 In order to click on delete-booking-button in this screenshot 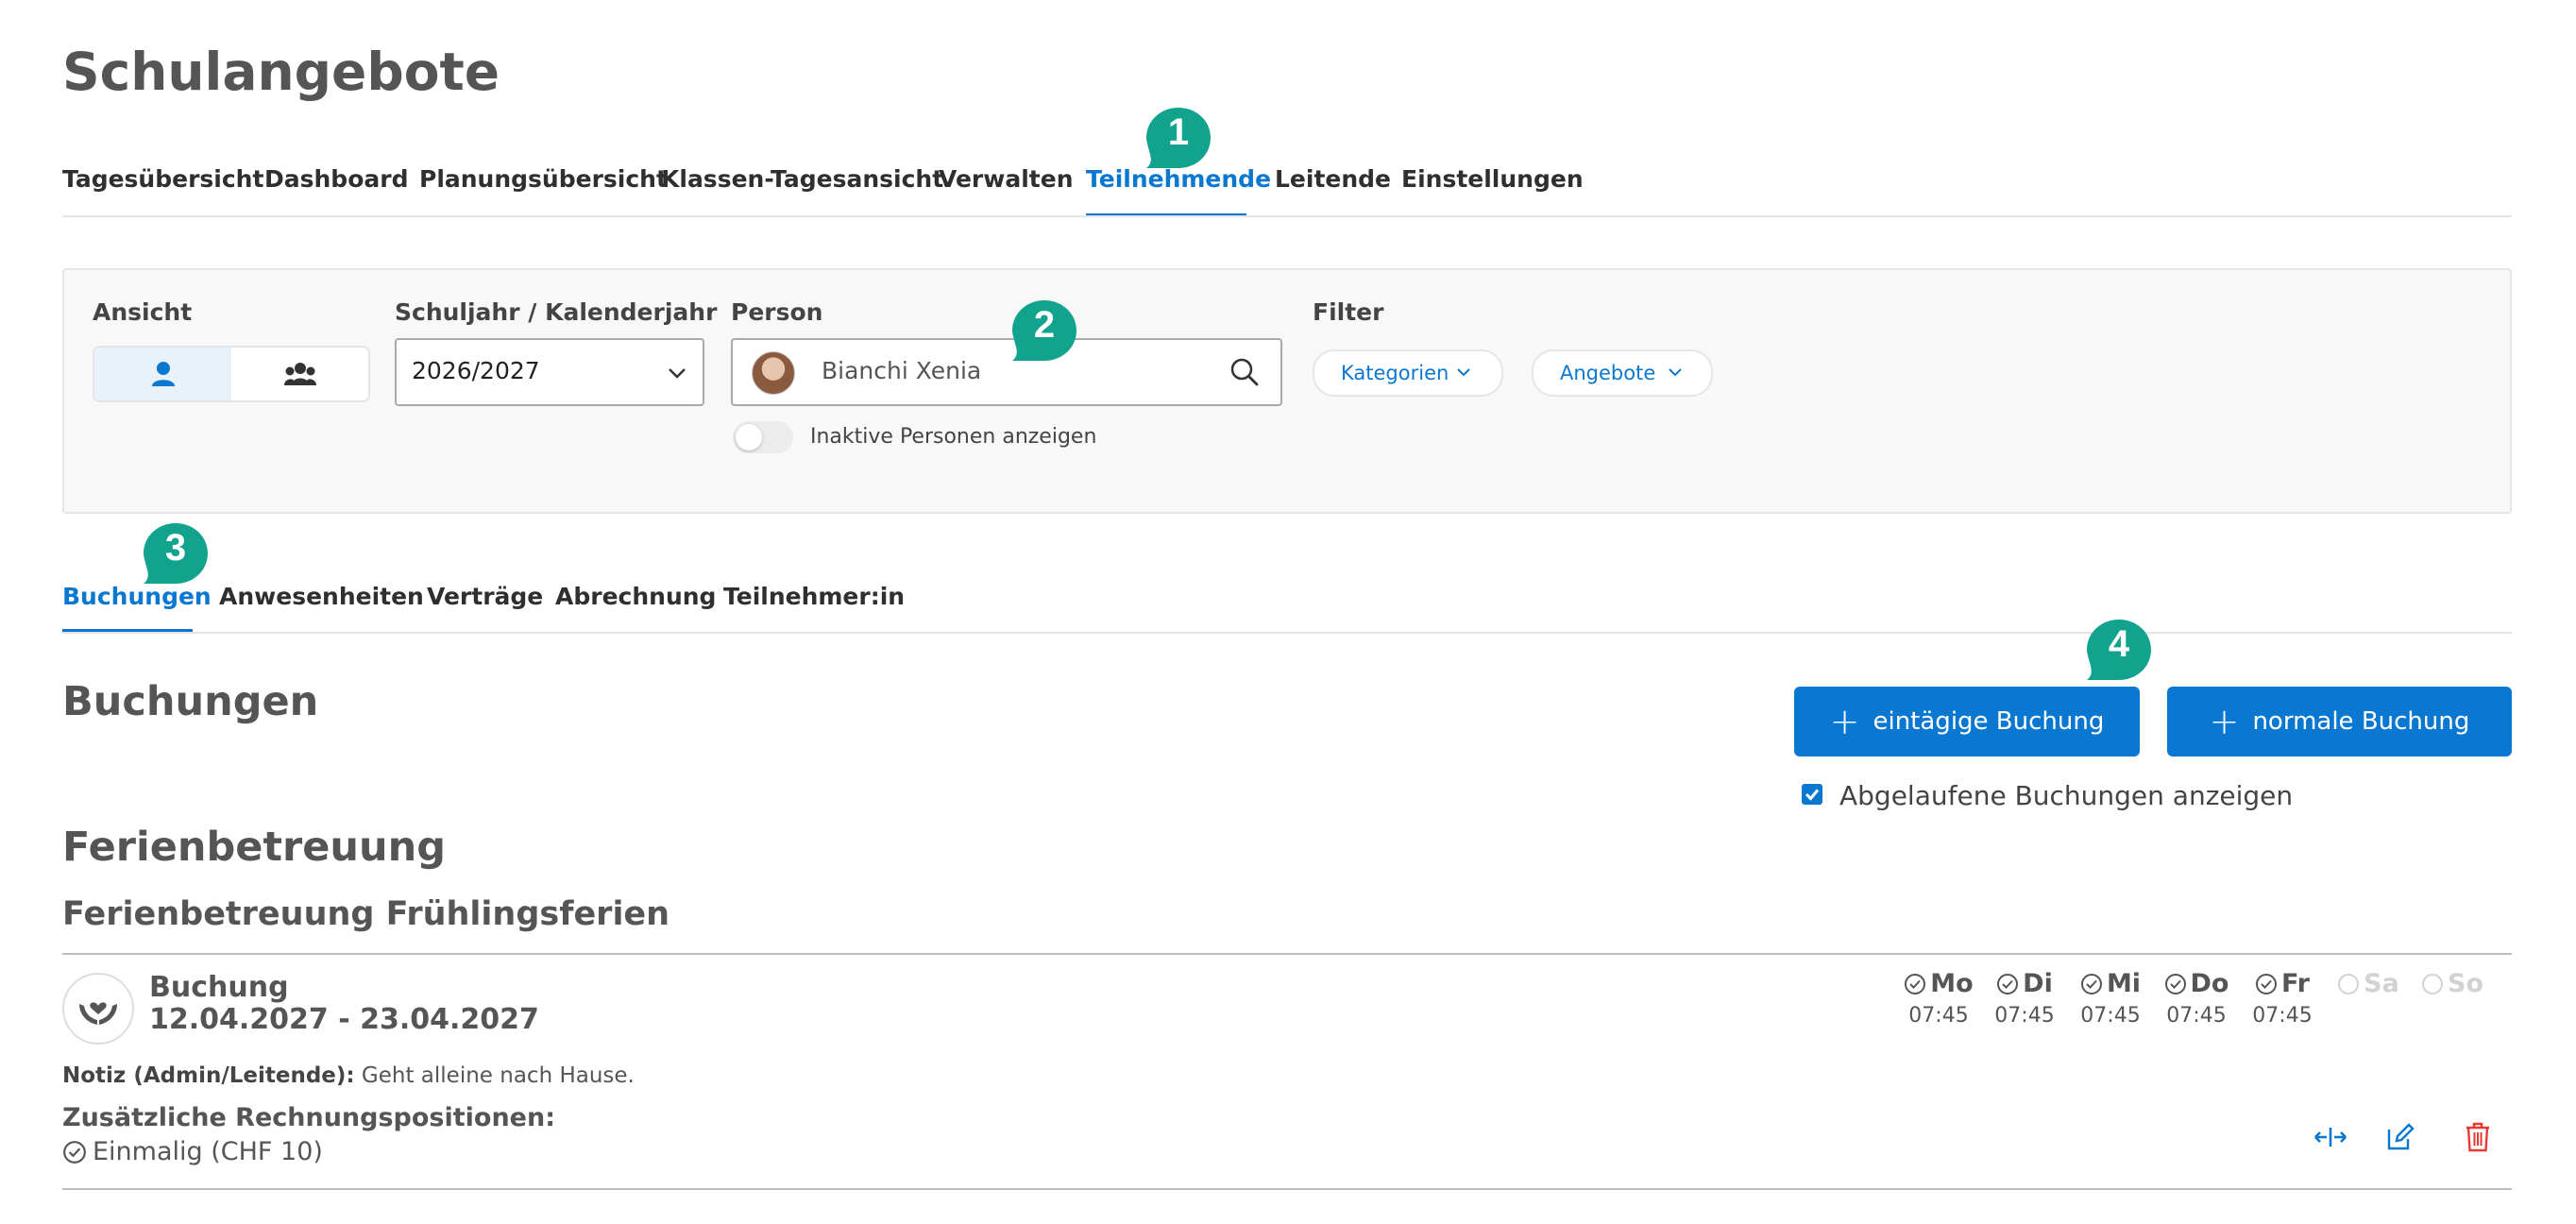, I will do `click(2478, 1137)`.